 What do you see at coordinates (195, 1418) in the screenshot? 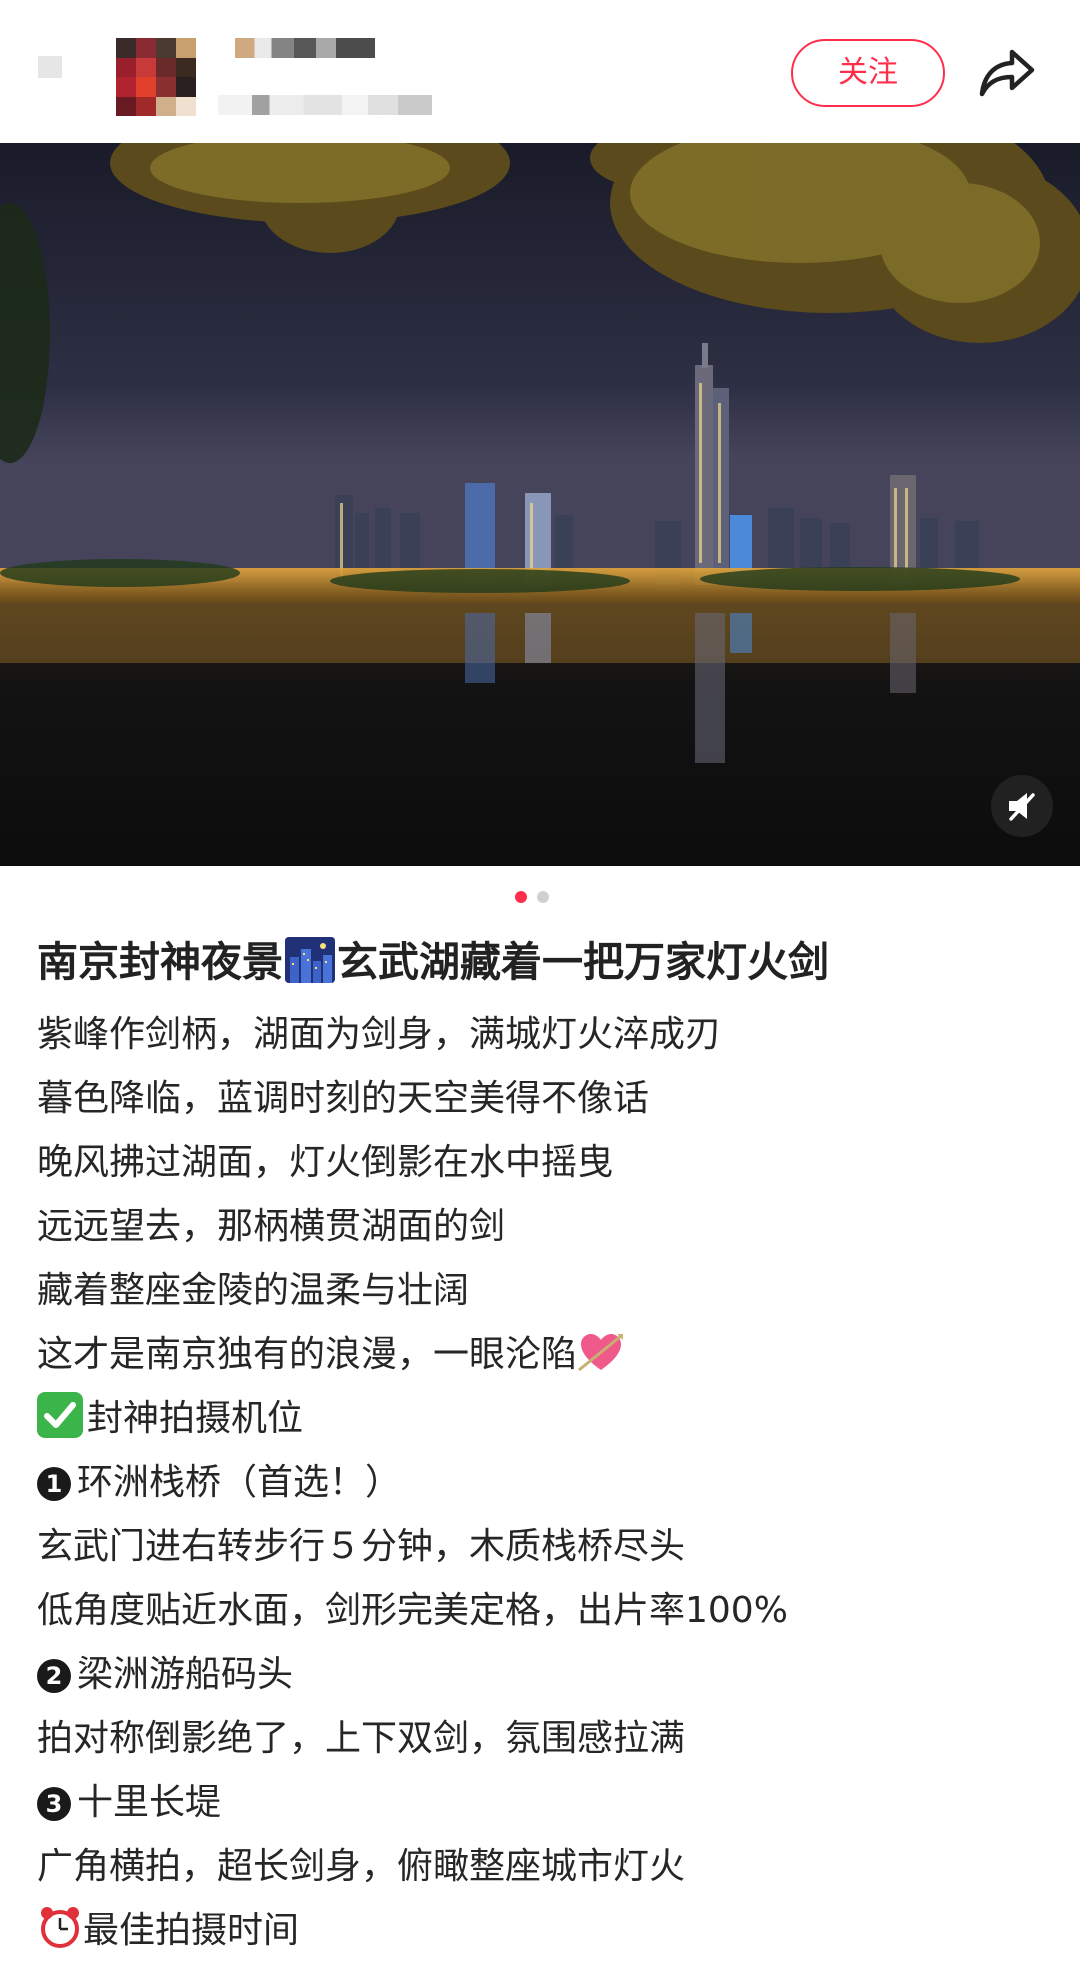
I see `section-title: 封神拍摄机位` at bounding box center [195, 1418].